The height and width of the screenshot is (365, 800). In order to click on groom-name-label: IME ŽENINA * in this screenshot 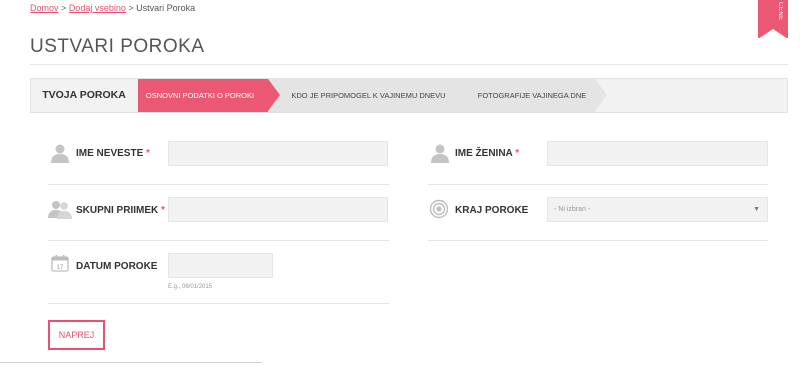, I will do `click(487, 153)`.